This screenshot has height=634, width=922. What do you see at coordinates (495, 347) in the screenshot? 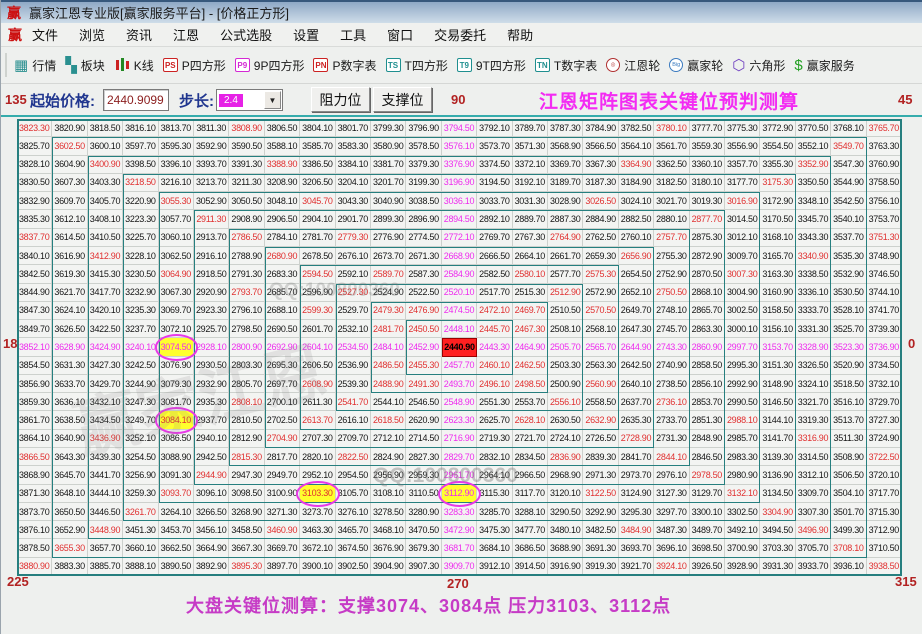
I see `grid-cell: 2443.30` at bounding box center [495, 347].